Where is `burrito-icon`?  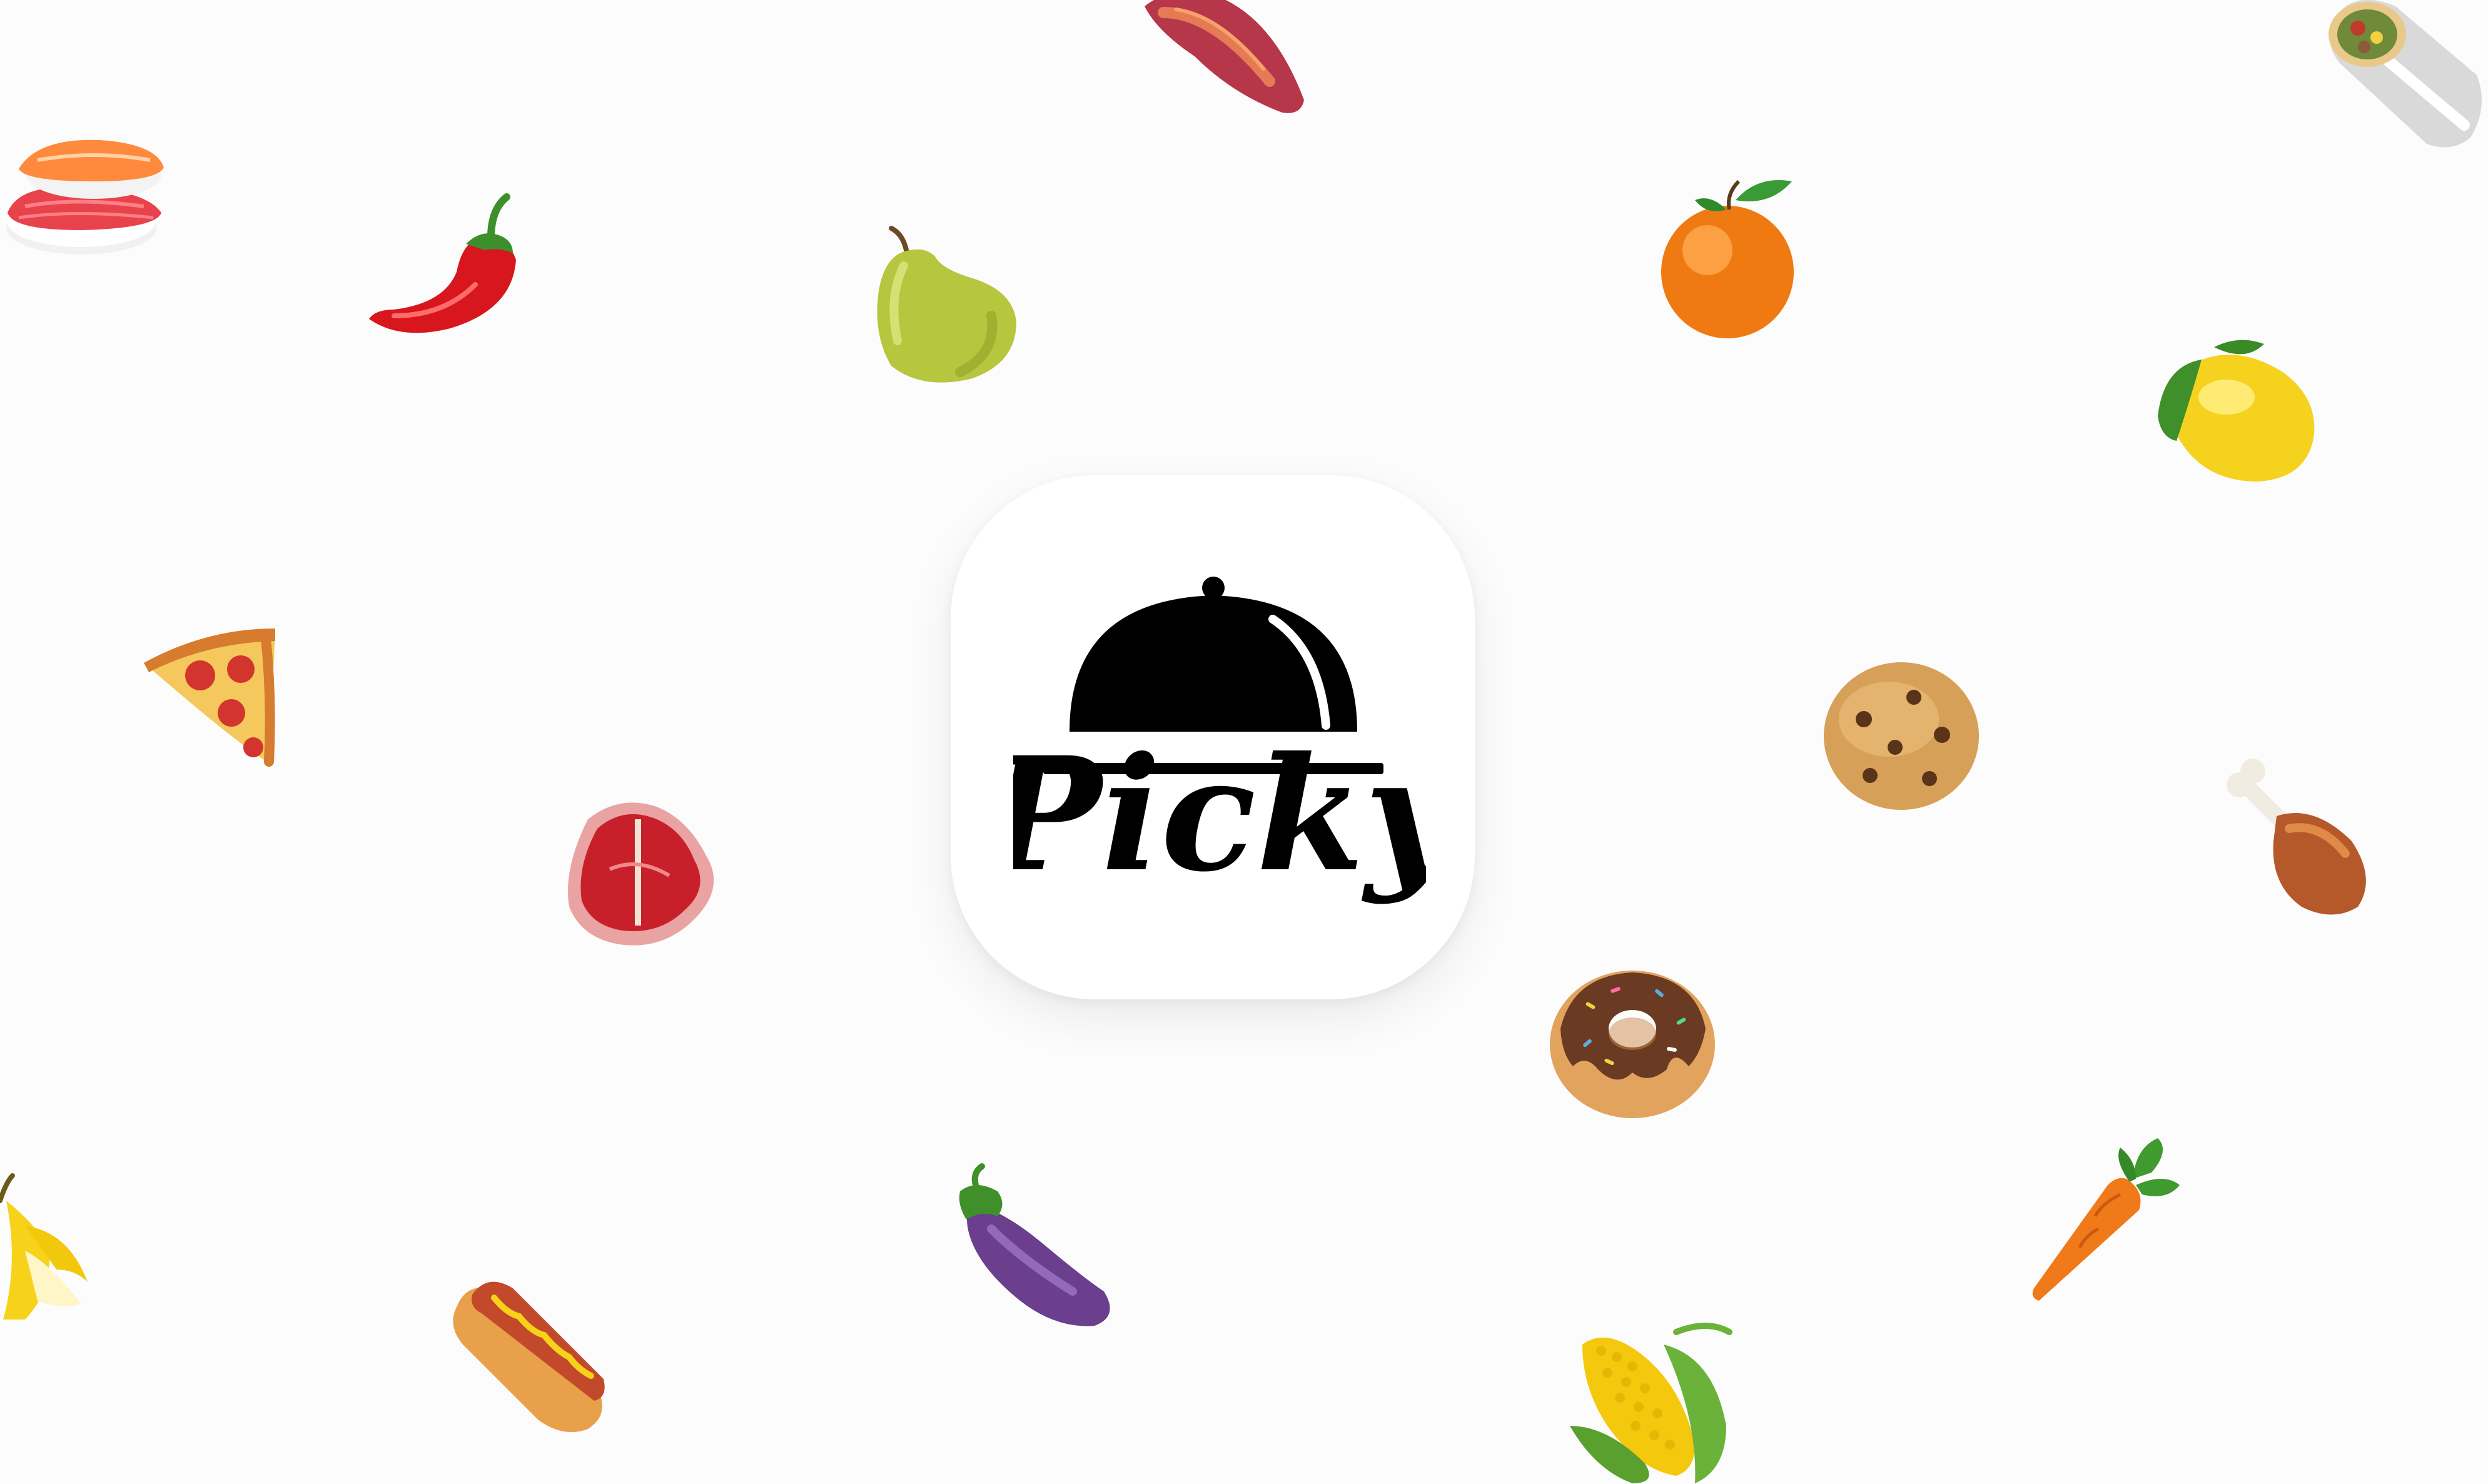 burrito-icon is located at coordinates (2401, 78).